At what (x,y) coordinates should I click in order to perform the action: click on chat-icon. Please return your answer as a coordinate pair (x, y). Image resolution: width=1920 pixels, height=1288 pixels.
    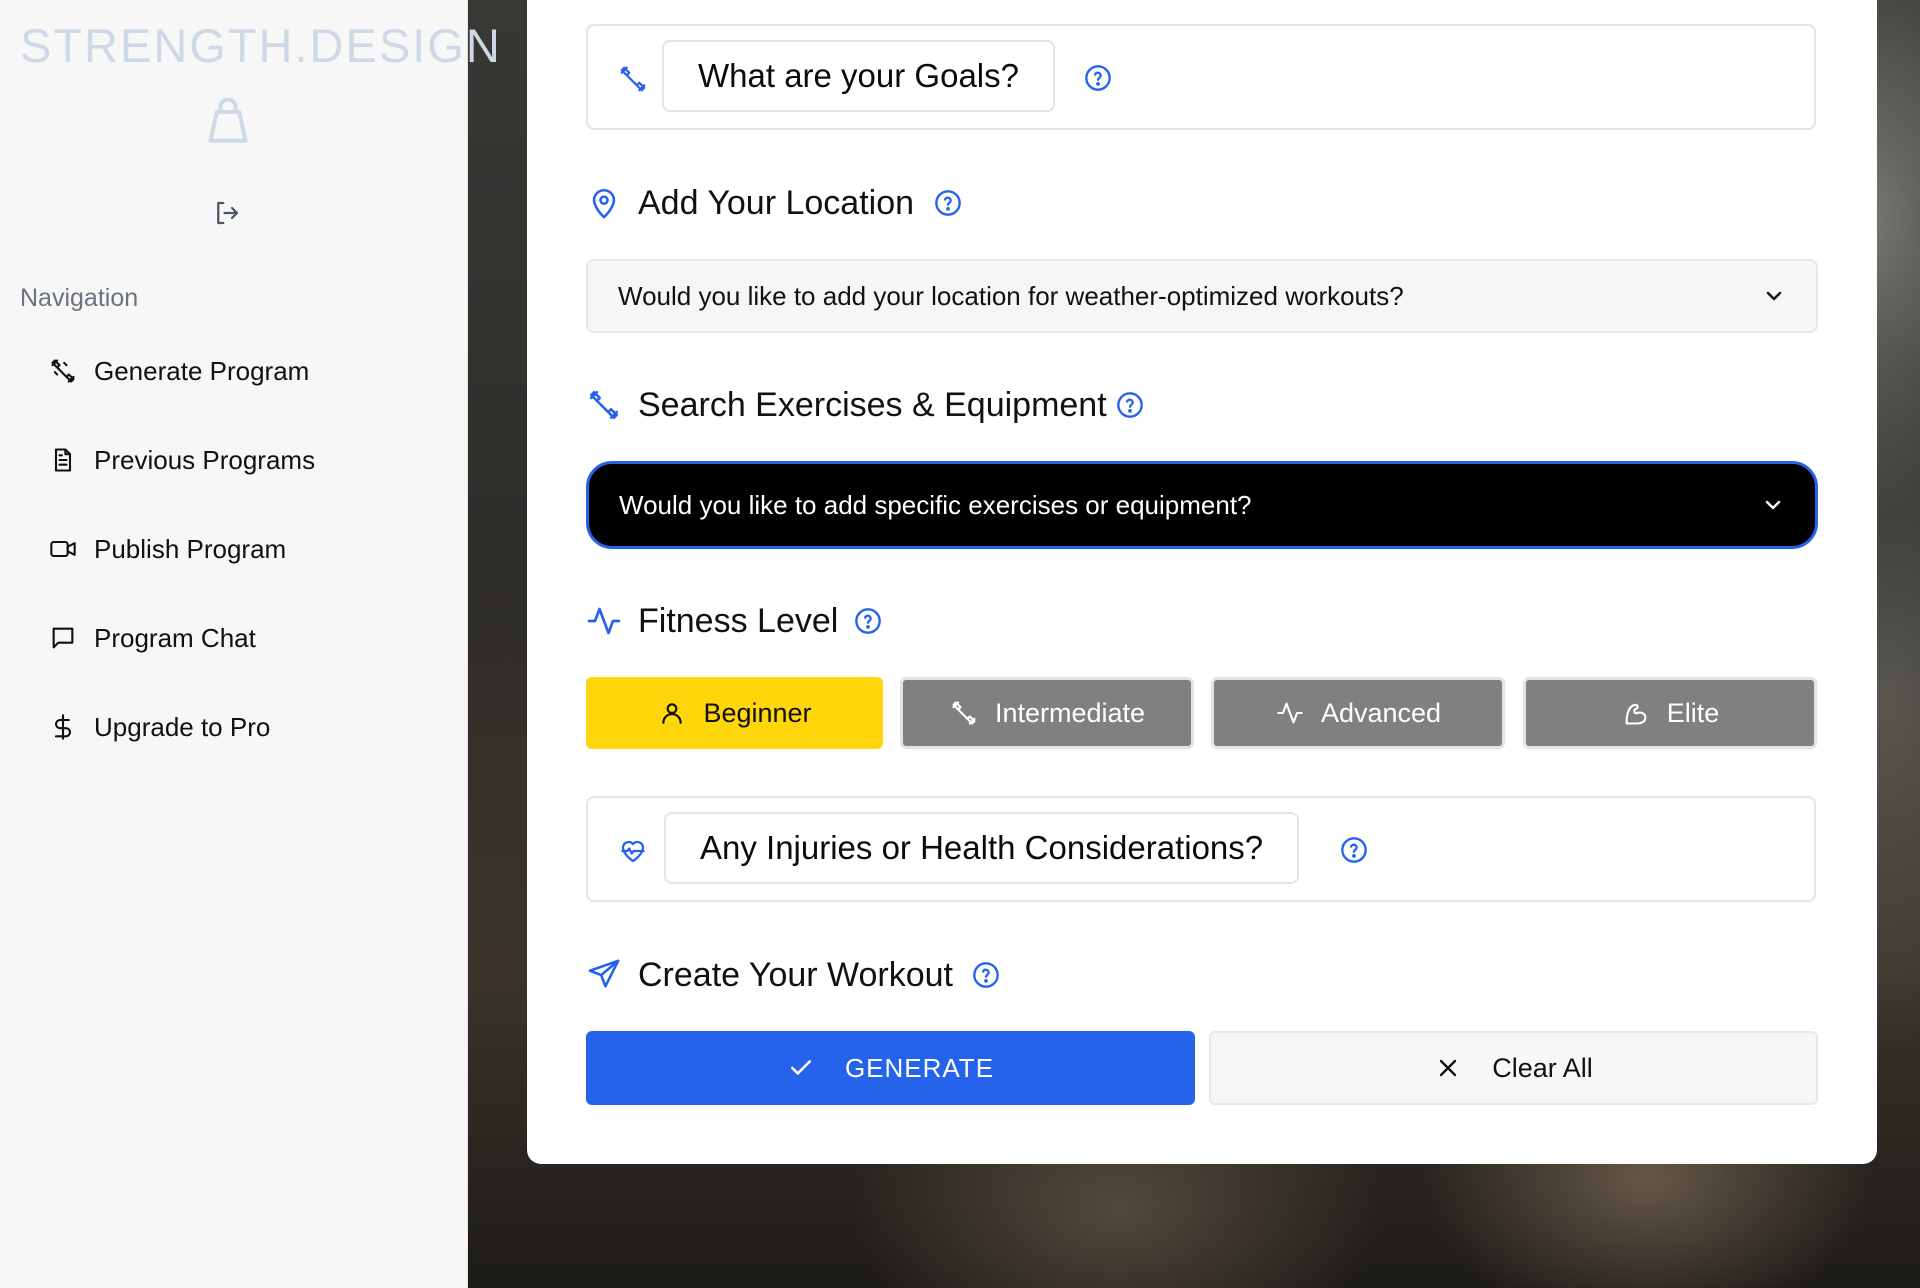
    Looking at the image, I should click on (63, 638).